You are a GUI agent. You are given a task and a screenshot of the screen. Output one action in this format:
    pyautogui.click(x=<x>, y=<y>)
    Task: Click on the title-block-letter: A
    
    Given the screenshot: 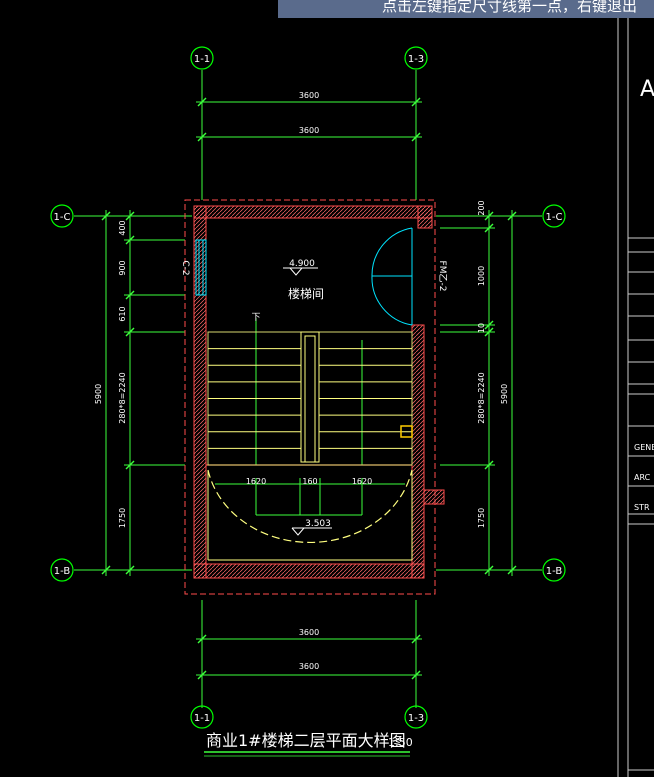 What is the action you would take?
    pyautogui.click(x=647, y=89)
    